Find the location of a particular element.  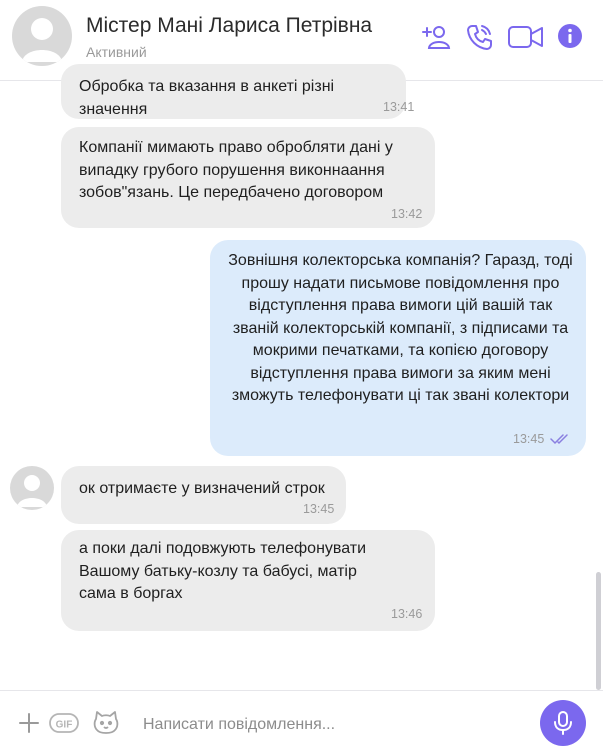

message-composer: GIF is located at coordinates (301, 723).